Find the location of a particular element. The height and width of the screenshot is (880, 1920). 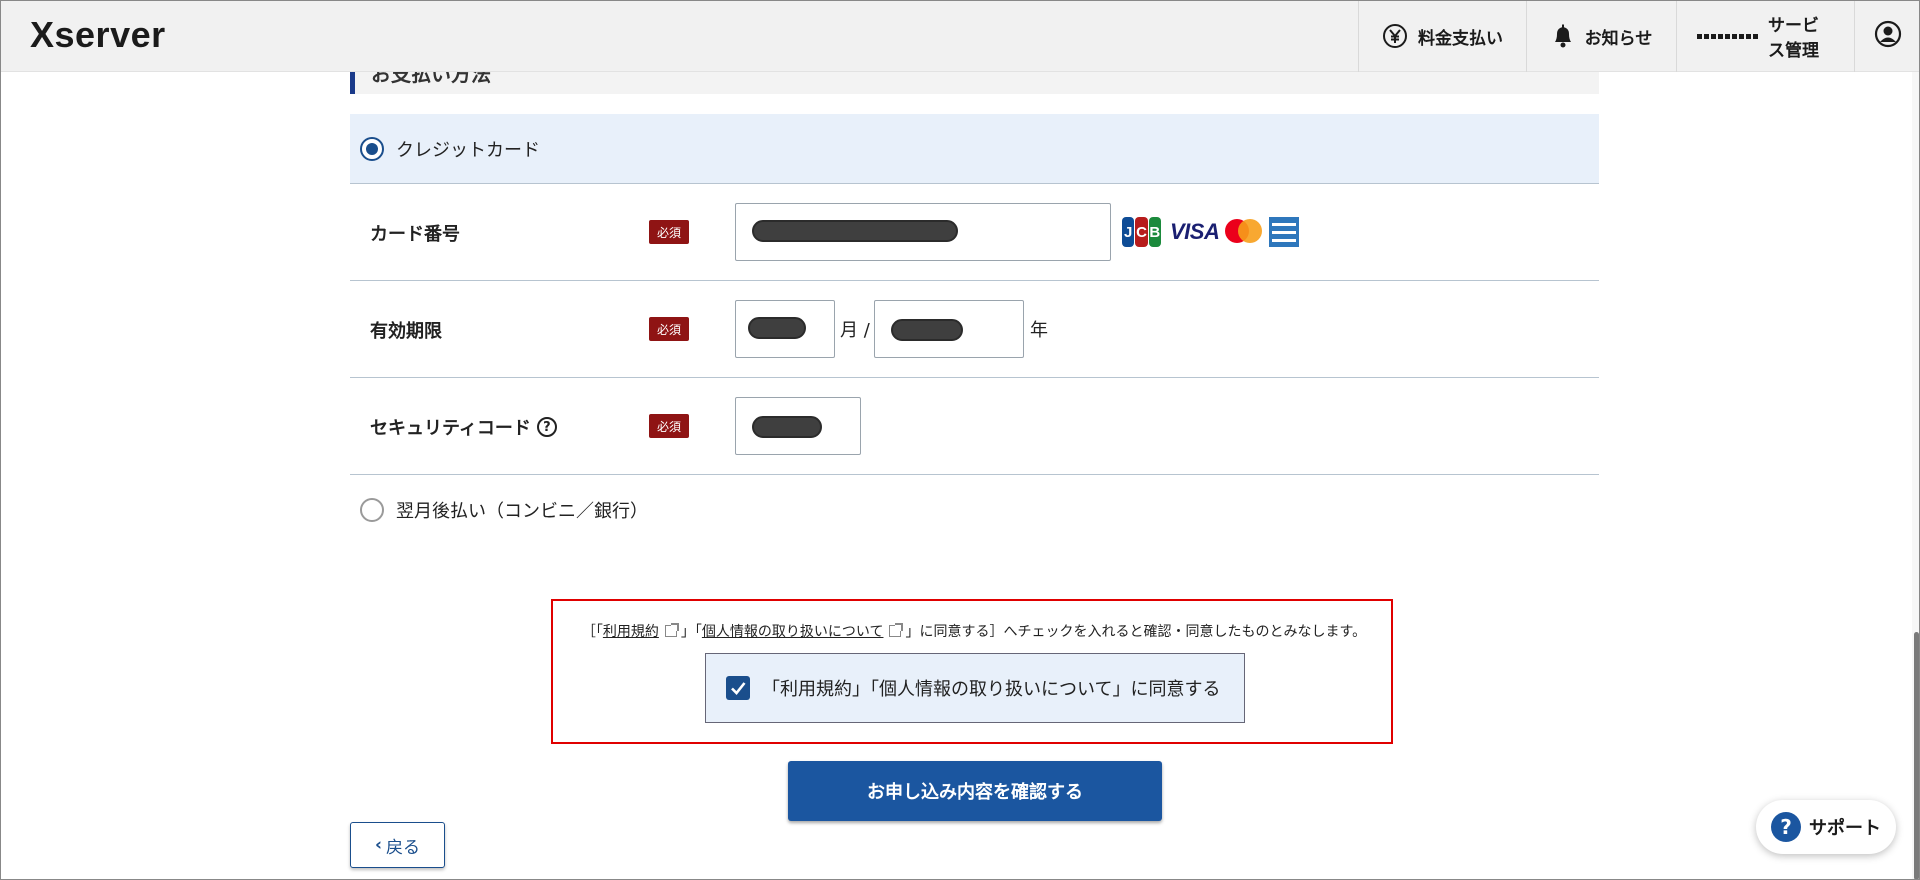

credit-radio is located at coordinates (372, 148).